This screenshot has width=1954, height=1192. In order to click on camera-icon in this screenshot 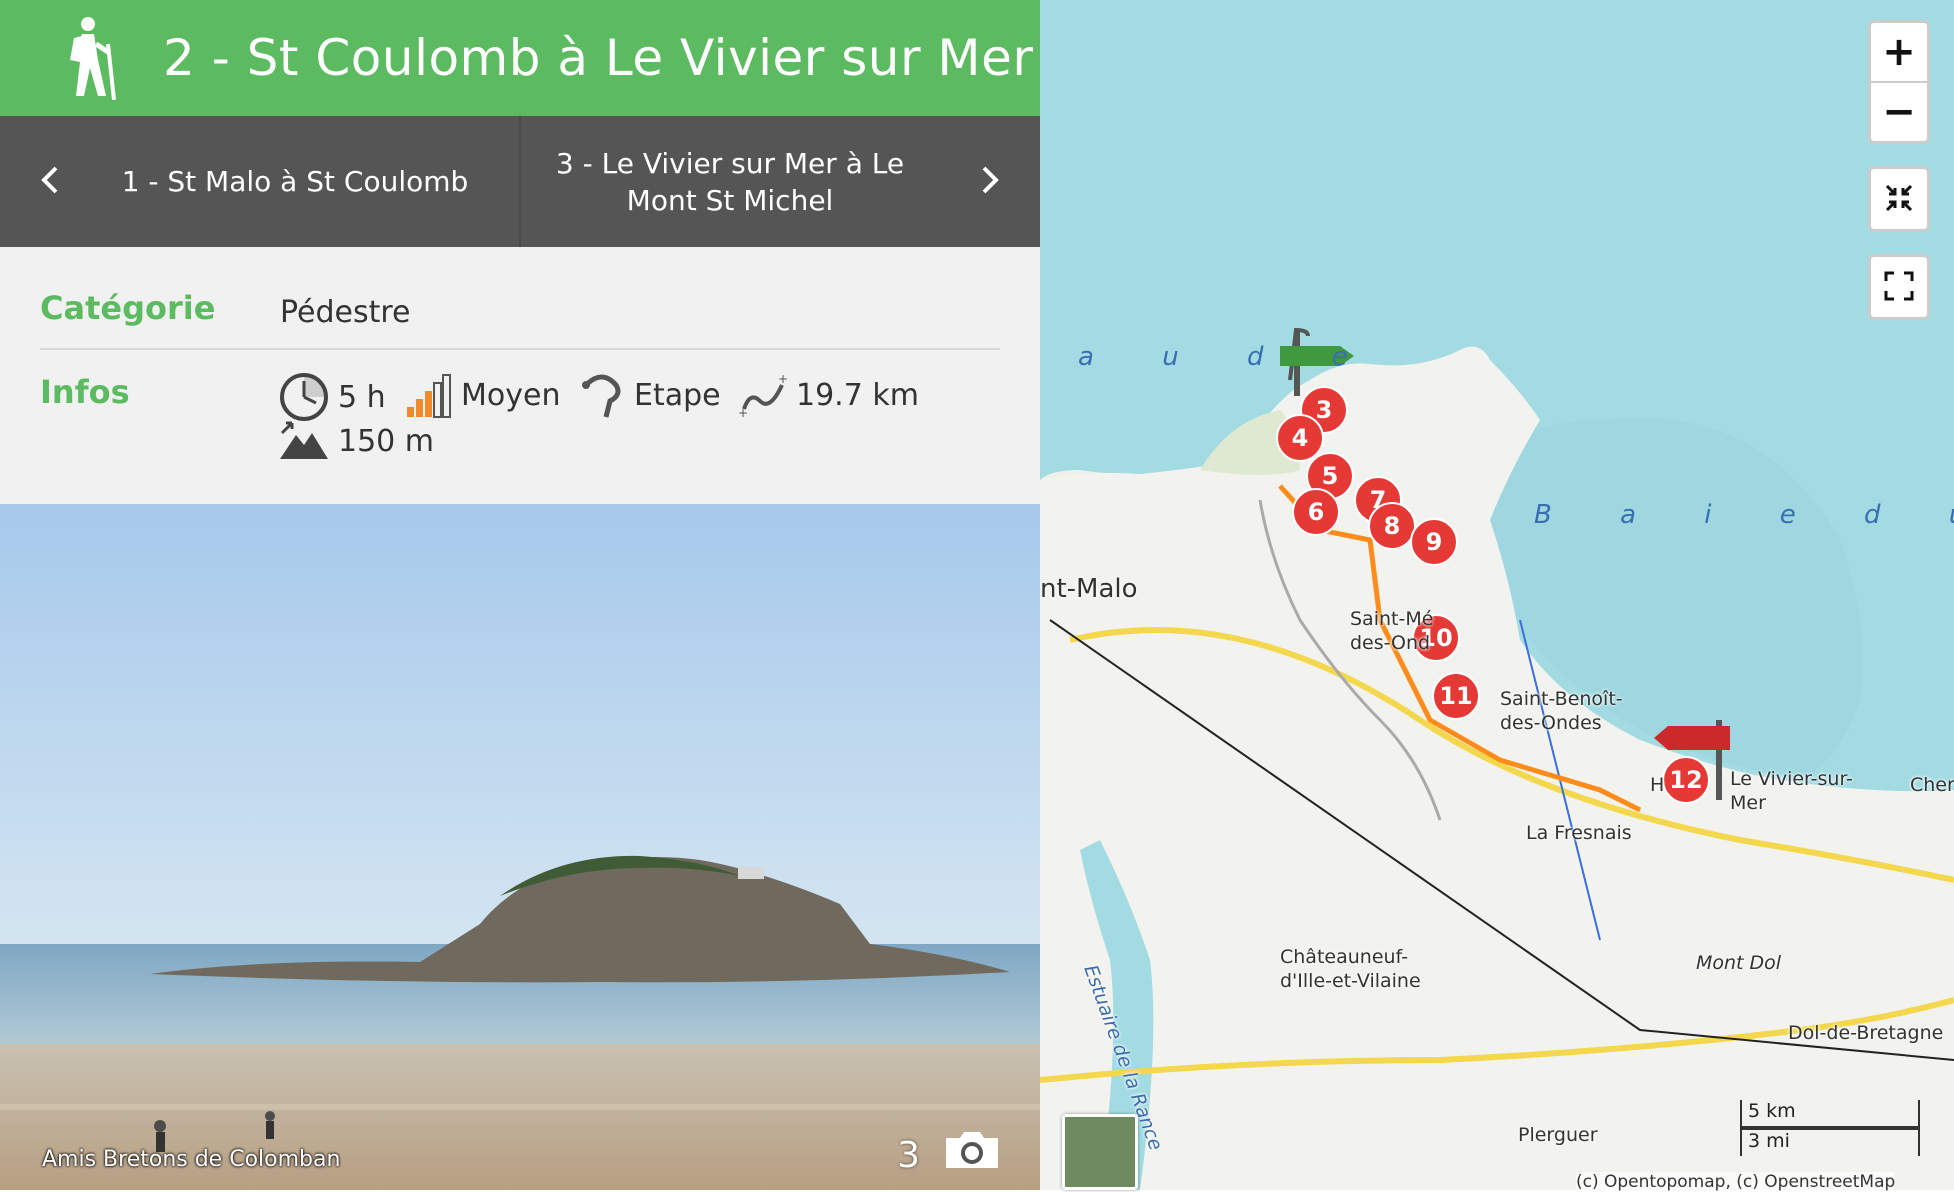, I will do `click(972, 1150)`.